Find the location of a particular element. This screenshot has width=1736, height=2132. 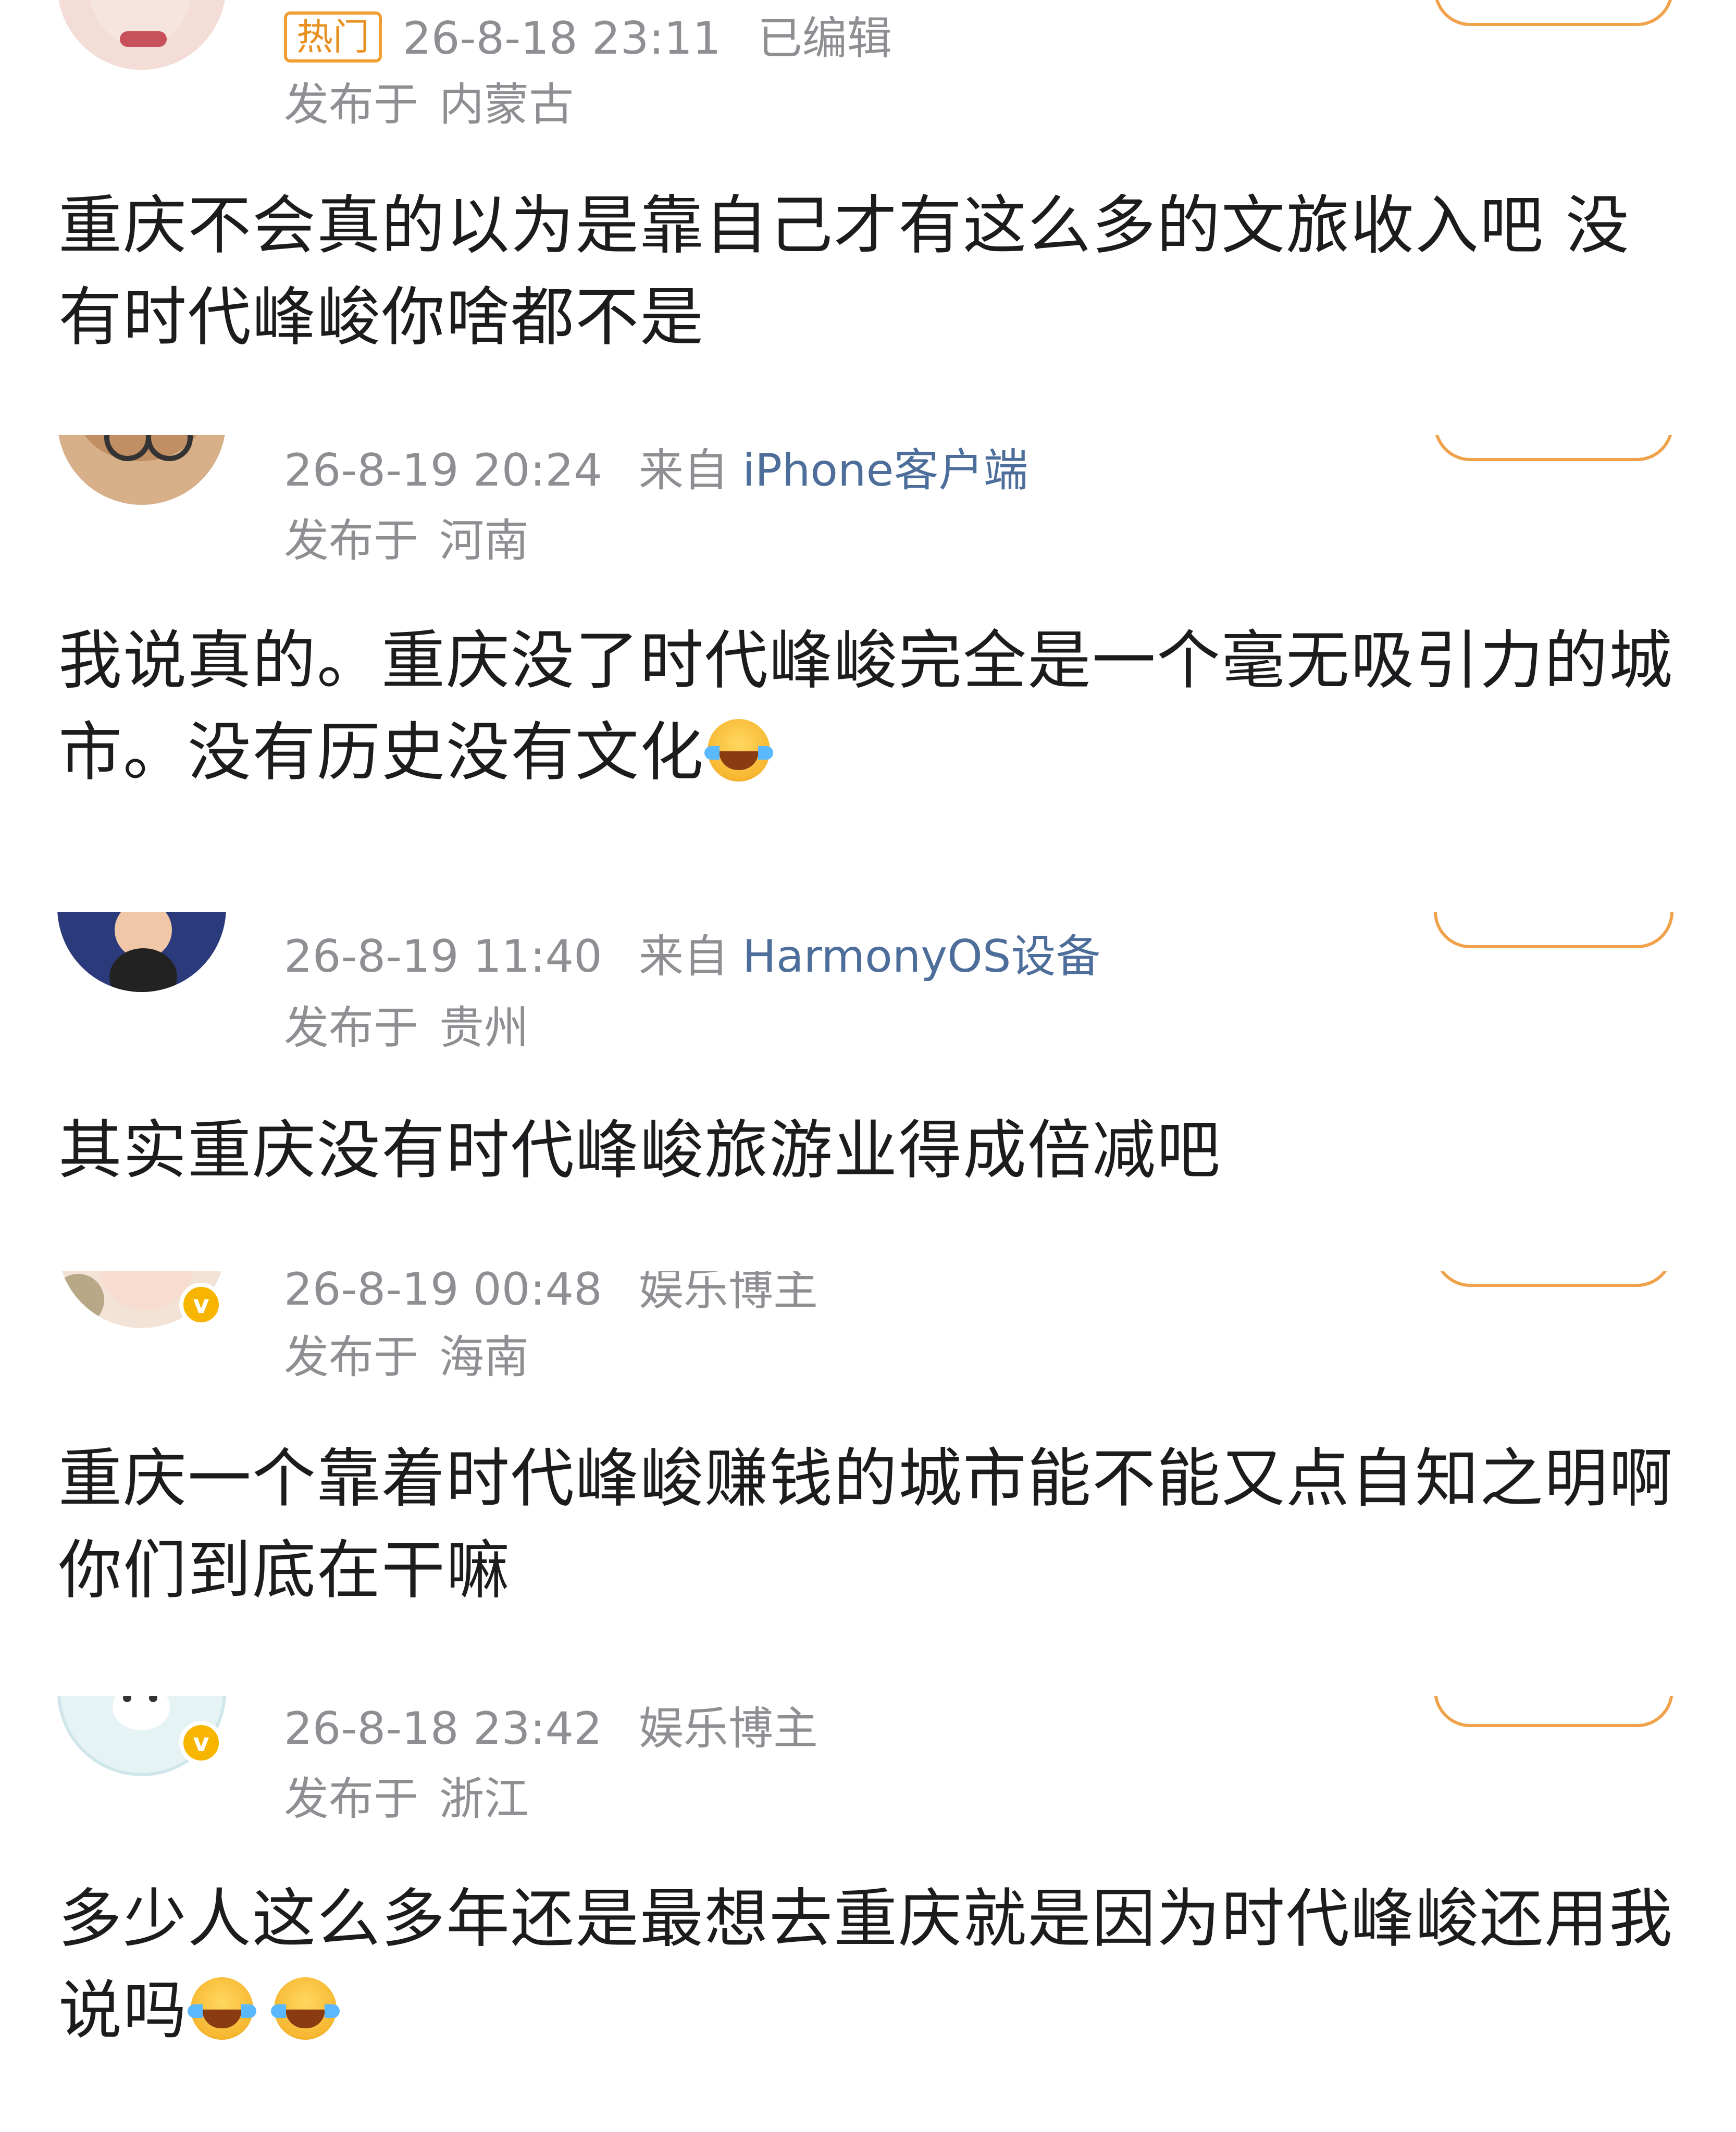

comment-location: 发布于 贵州 is located at coordinates (407, 1028).